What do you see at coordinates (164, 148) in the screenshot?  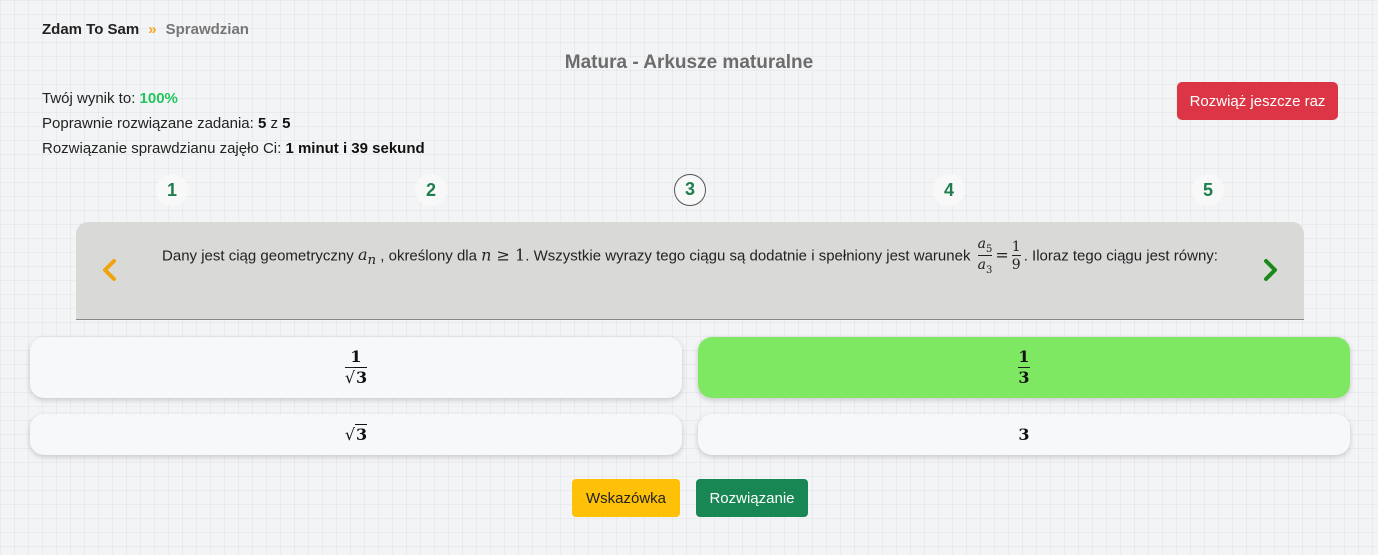 I see `time-label: Rozwiązanie sprawdzianu zajęło Ci:` at bounding box center [164, 148].